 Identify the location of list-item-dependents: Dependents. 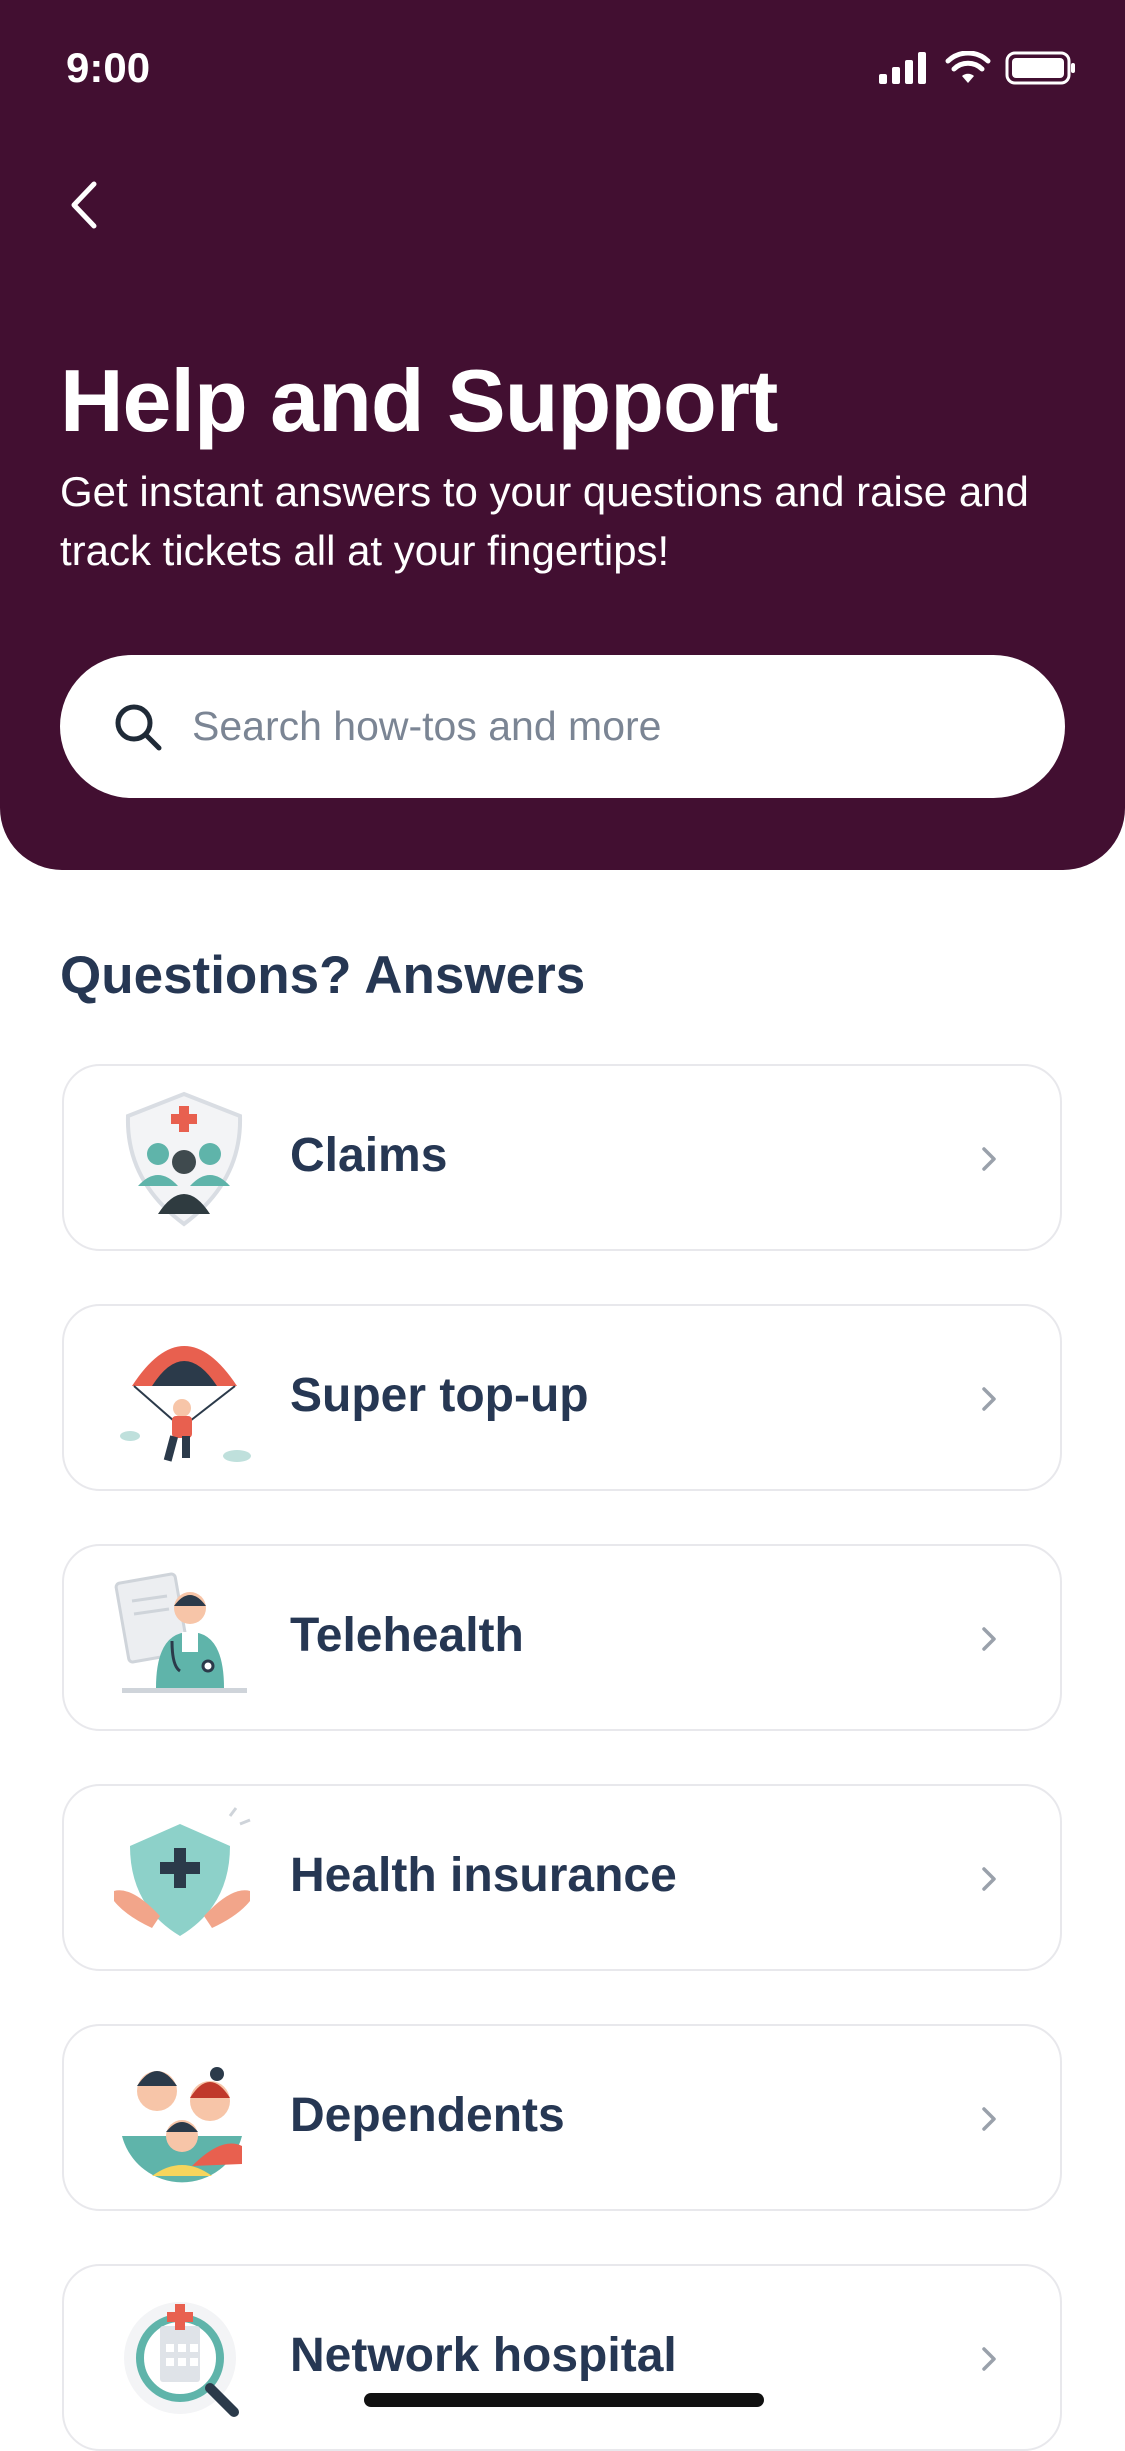
(562, 2117).